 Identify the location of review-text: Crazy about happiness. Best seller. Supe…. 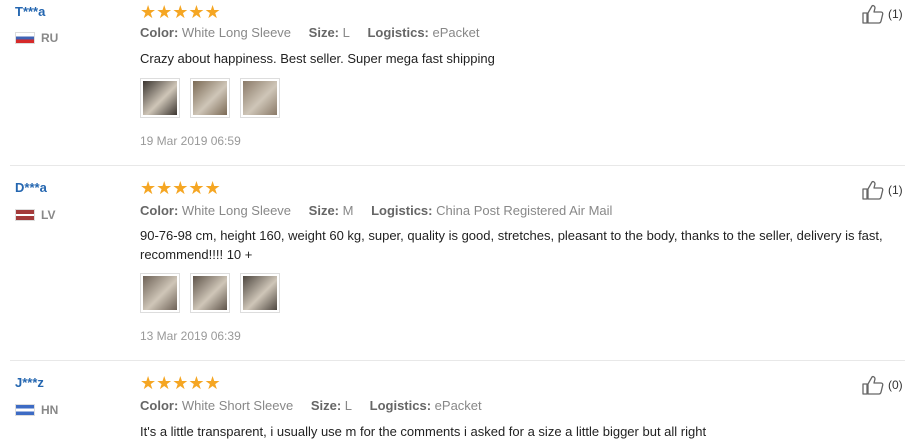
(317, 58).